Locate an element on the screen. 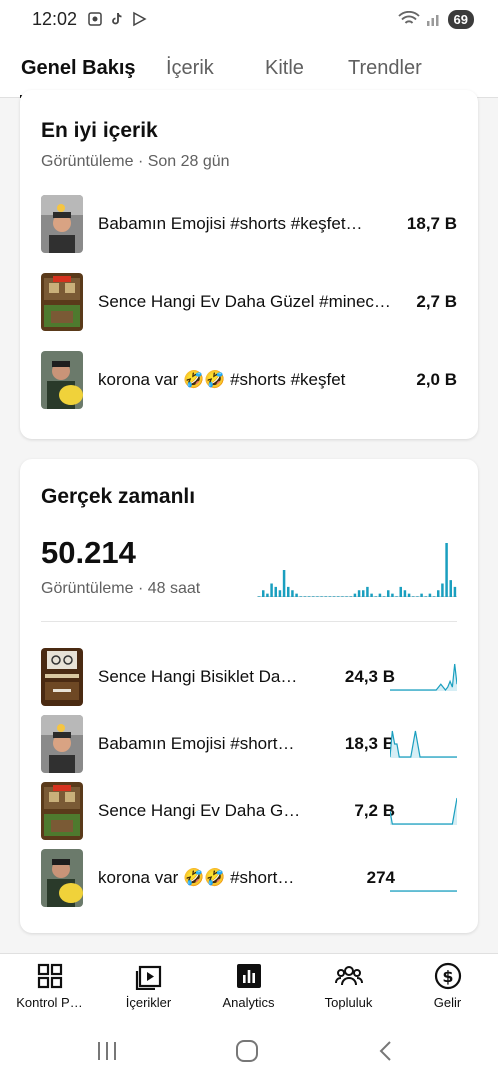 The image size is (498, 1080). nav-label: İçerikler is located at coordinates (148, 1002).